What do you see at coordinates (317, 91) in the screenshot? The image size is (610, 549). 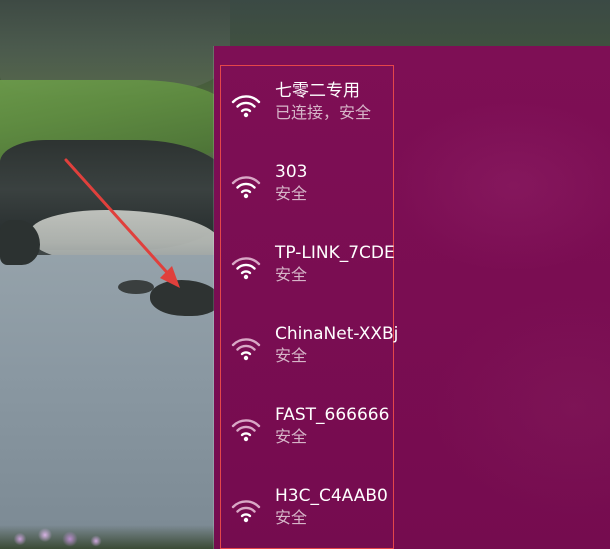 I see `network-name: 七零二专用` at bounding box center [317, 91].